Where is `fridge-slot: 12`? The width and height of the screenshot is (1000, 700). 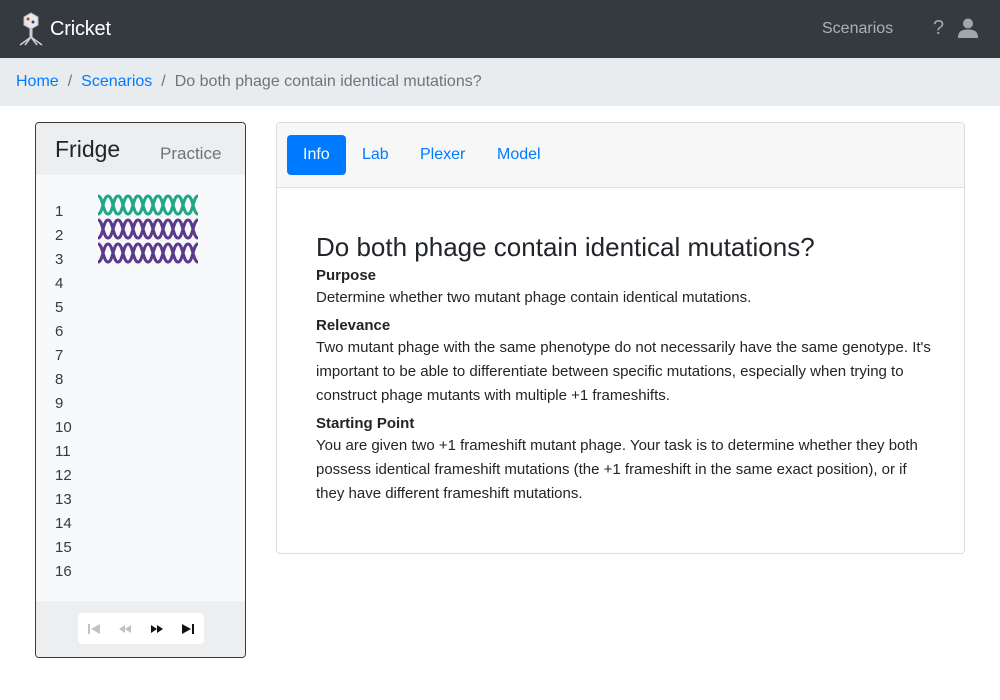 fridge-slot: 12 is located at coordinates (140, 475).